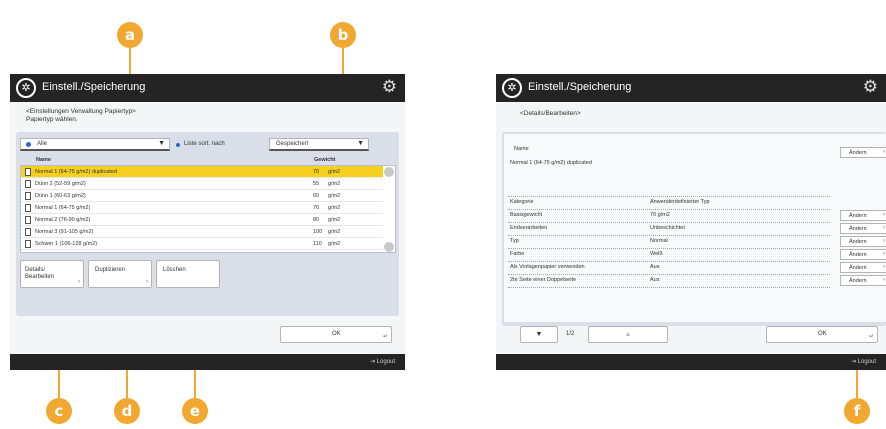 This screenshot has height=429, width=886. I want to click on list-item: Normal 3 (91-105 g/m2) 100 g/m2, so click(202, 232).